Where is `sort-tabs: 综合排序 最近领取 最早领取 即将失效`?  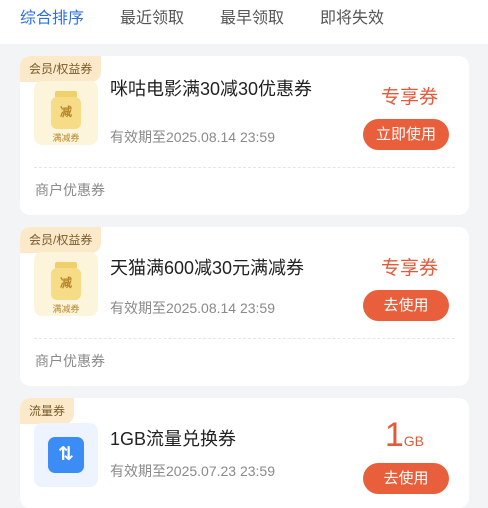
sort-tabs: 综合排序 最近领取 最早领取 即将失效 is located at coordinates (244, 22).